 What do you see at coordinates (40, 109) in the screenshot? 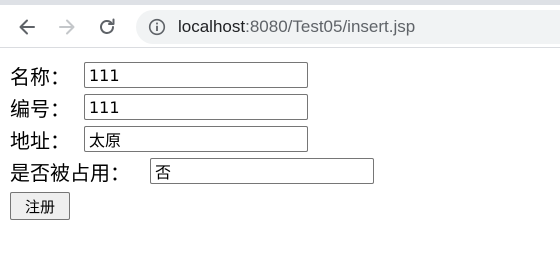
I see `number-label: 编号：` at bounding box center [40, 109].